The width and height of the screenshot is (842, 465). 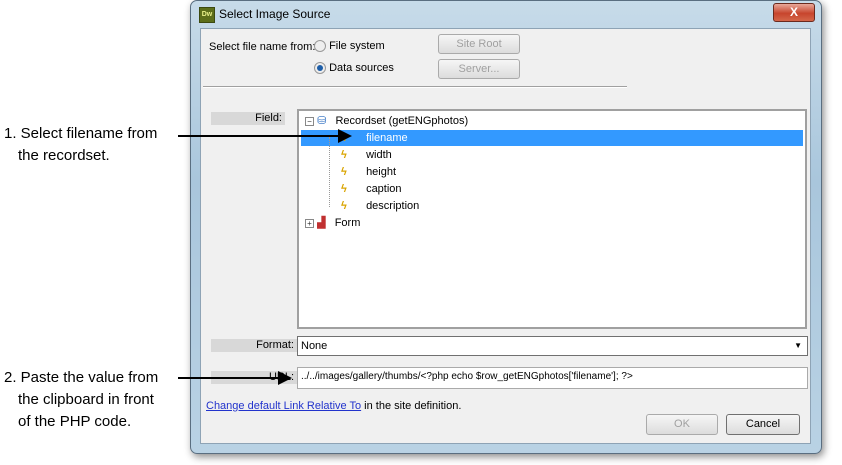 I want to click on annotation-2-arrow, so click(x=235, y=378).